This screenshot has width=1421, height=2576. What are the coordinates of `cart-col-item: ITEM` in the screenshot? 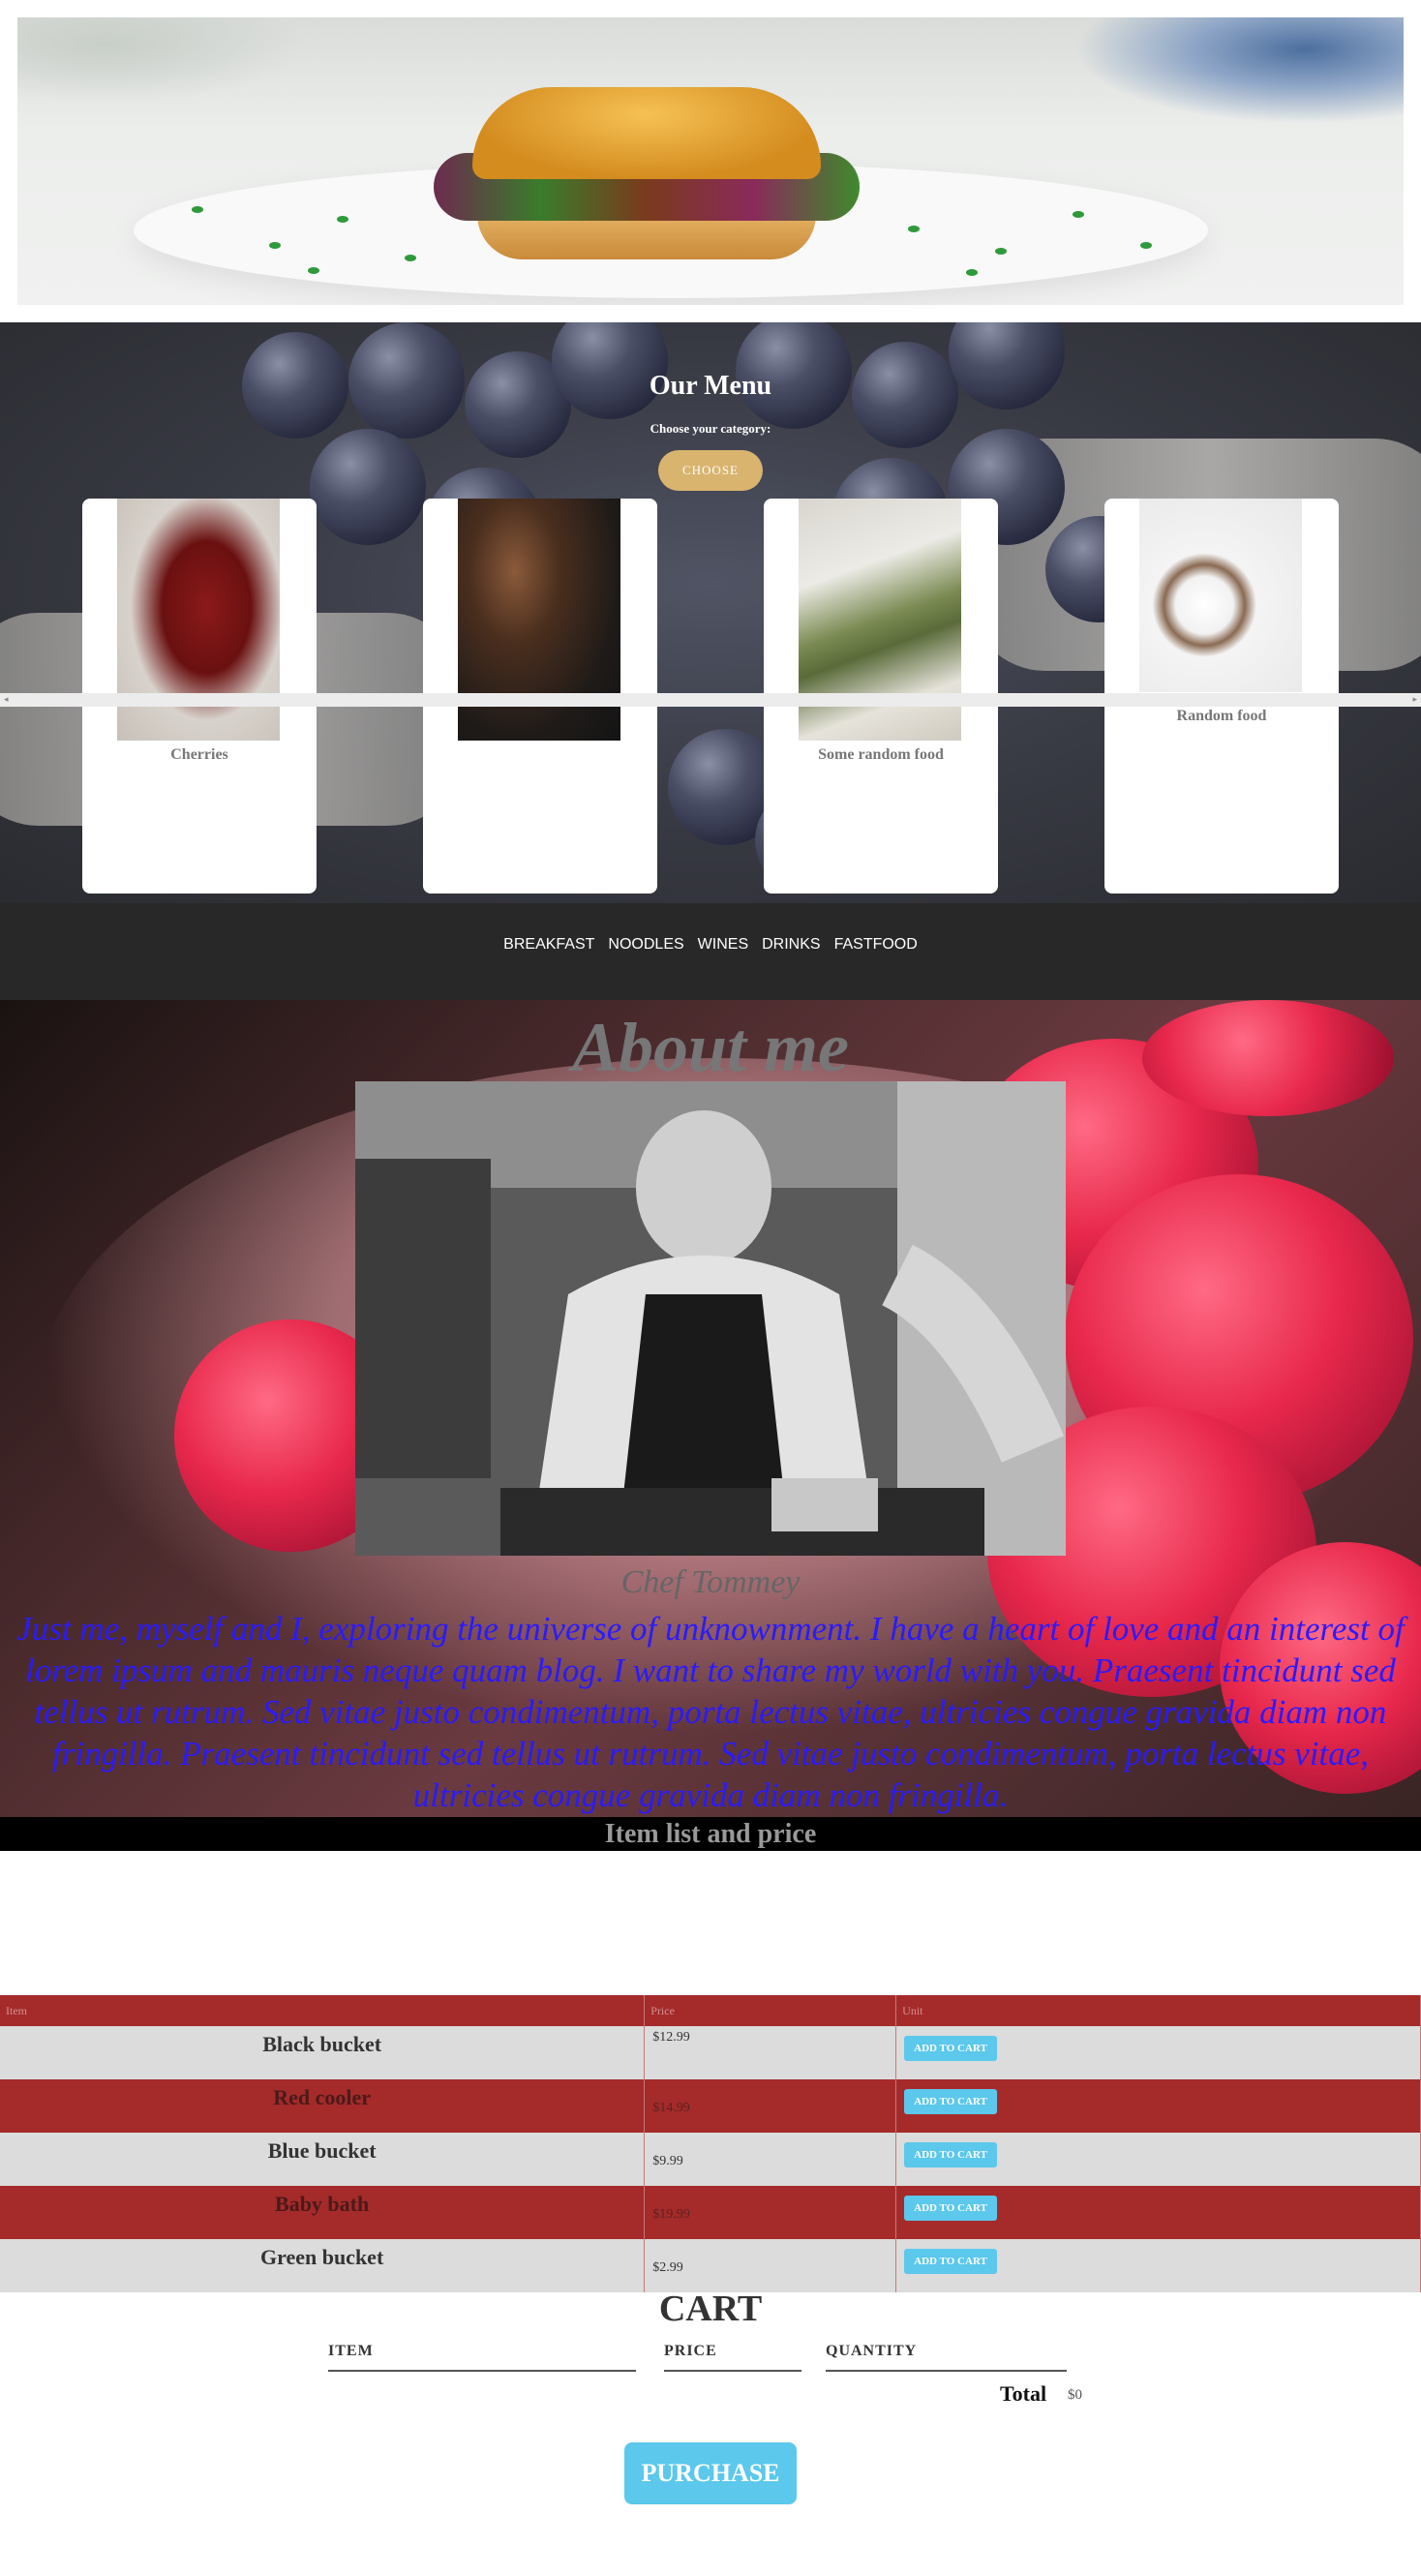 It's located at (482, 2357).